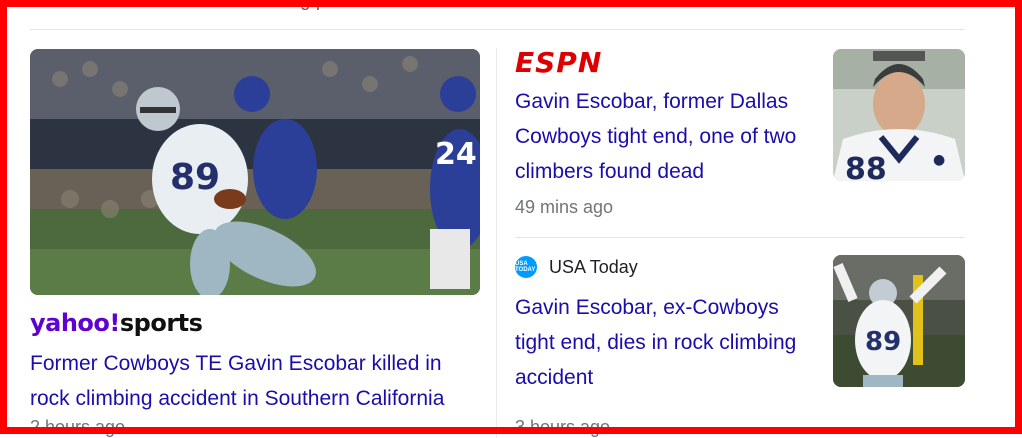 The width and height of the screenshot is (1022, 438). What do you see at coordinates (78, 427) in the screenshot?
I see `hero-timestamp: 2 hours ago` at bounding box center [78, 427].